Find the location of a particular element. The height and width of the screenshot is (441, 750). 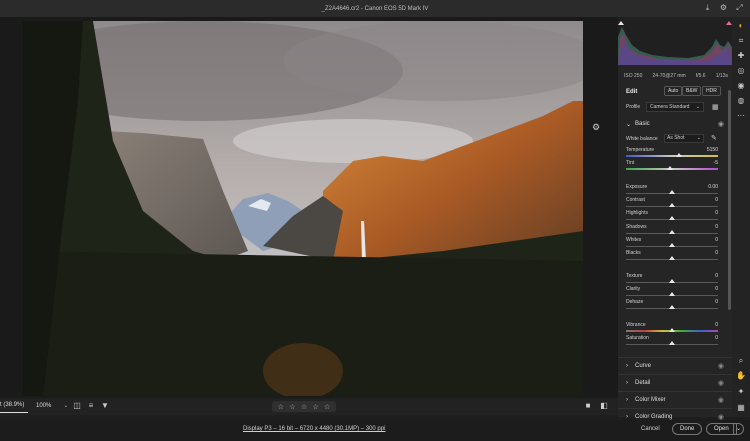

more-icon: ⋯ is located at coordinates (741, 116).